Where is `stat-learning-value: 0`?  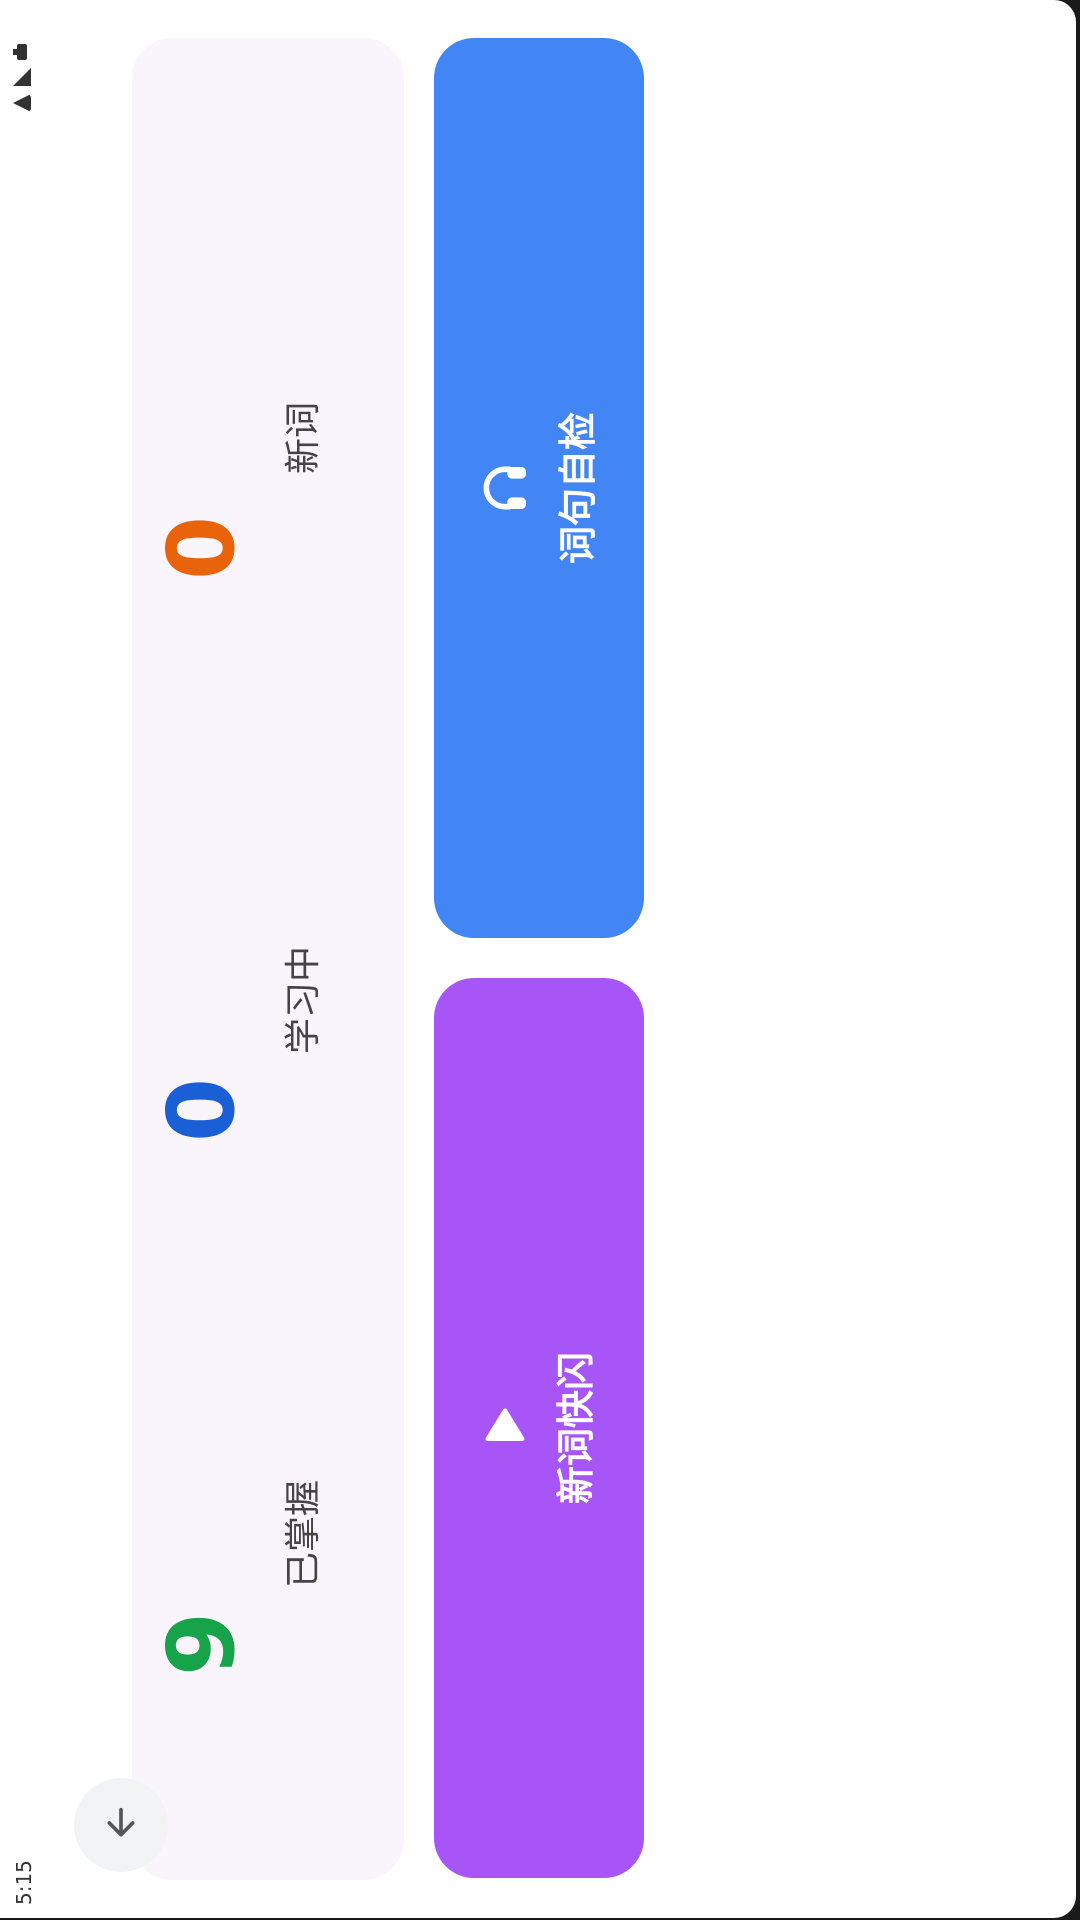 stat-learning-value: 0 is located at coordinates (201, 1110).